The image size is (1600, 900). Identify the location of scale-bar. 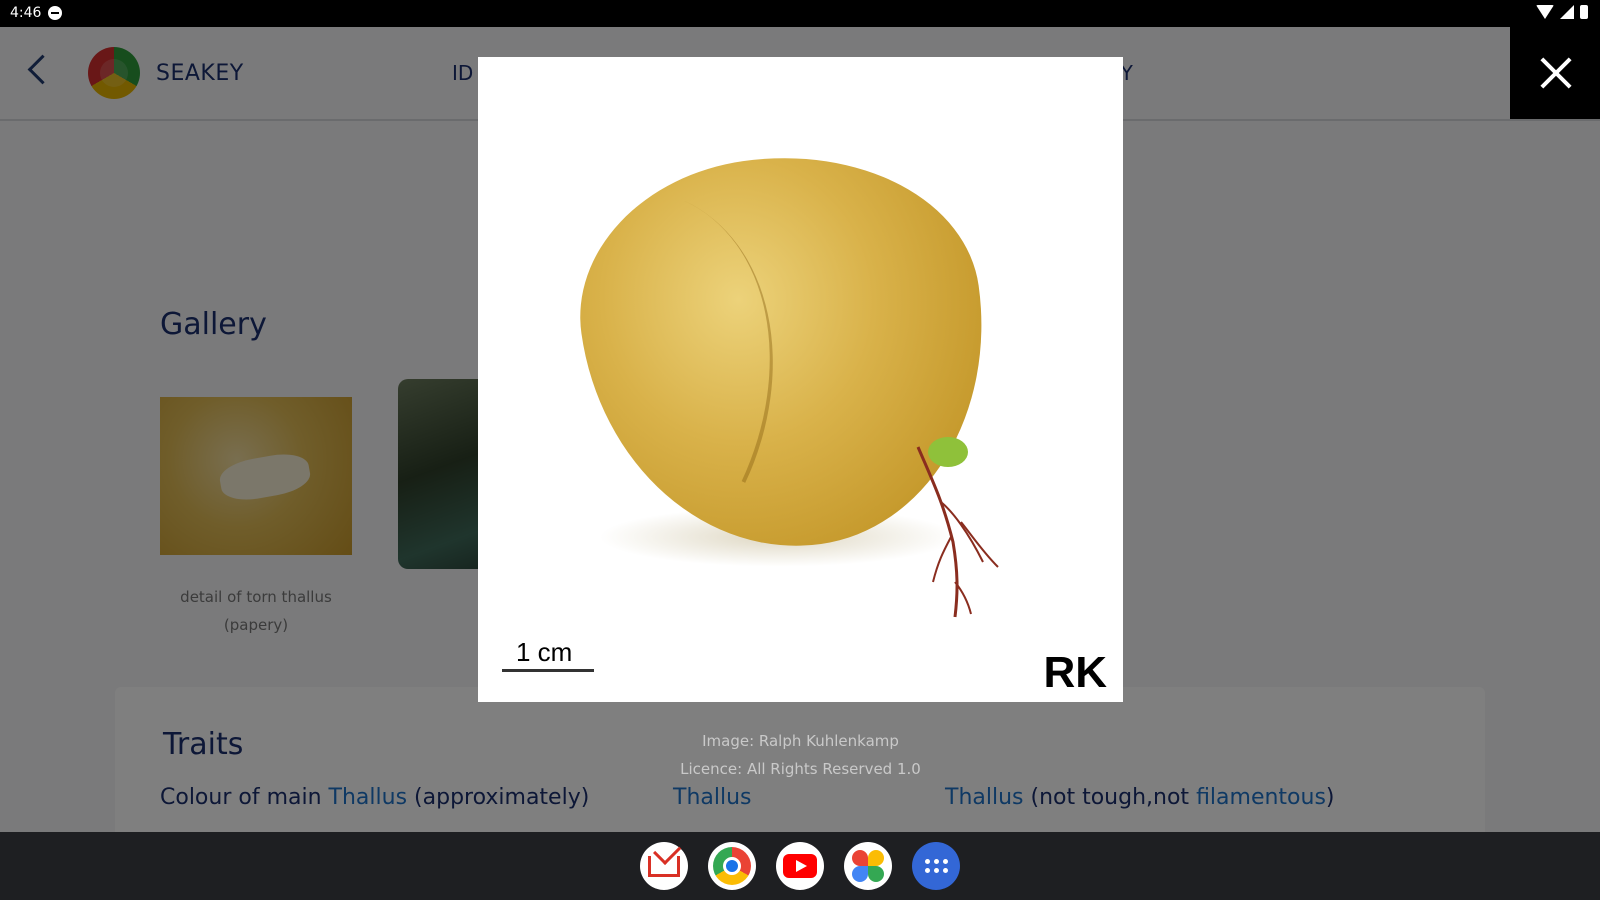
(548, 670).